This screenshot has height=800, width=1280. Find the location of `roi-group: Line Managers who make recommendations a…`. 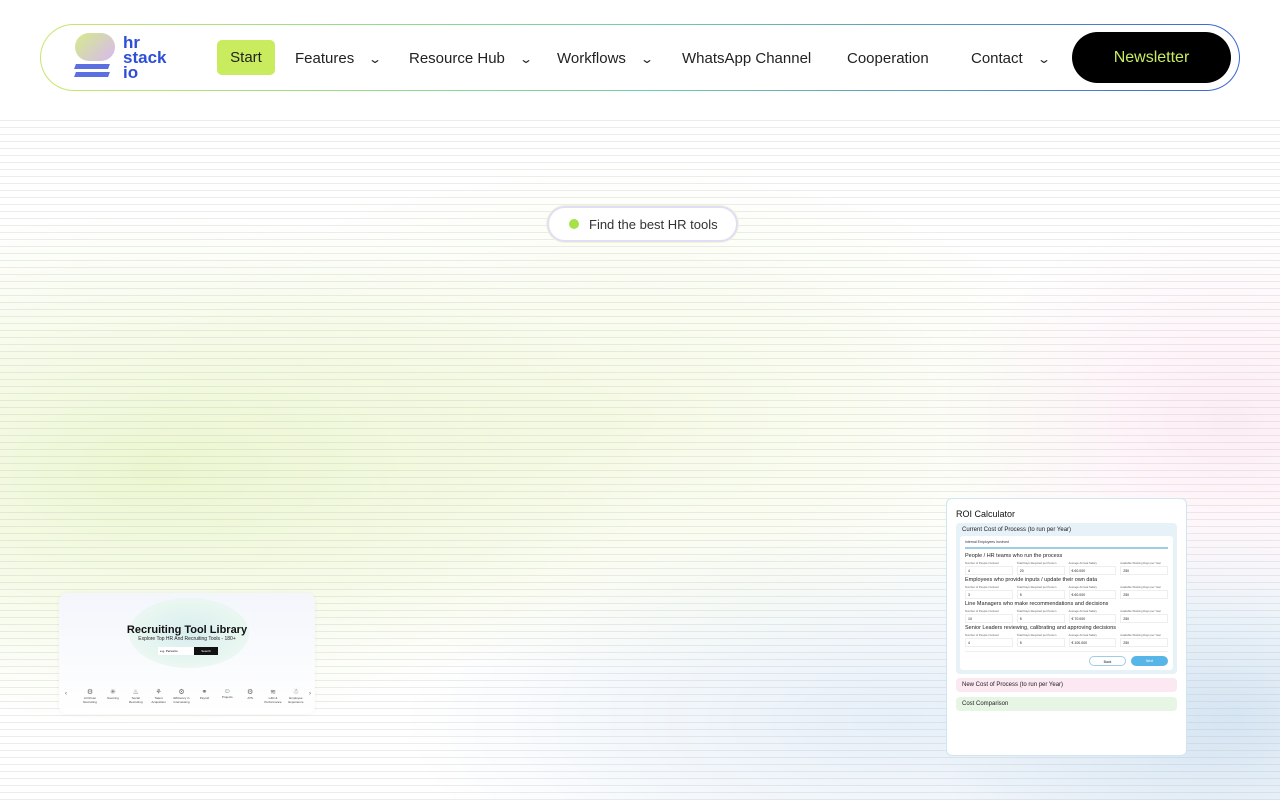

roi-group: Line Managers who make recommendations a… is located at coordinates (1066, 612).